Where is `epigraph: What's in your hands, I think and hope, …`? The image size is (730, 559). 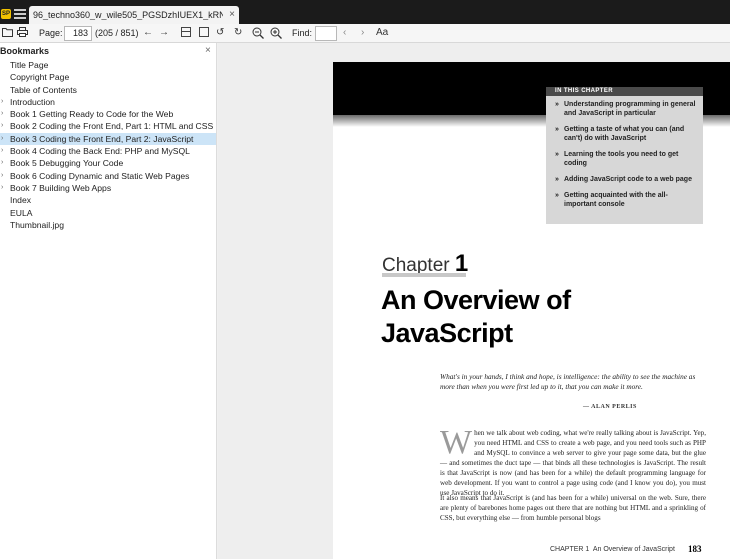 epigraph: What's in your hands, I think and hope, … is located at coordinates (568, 381).